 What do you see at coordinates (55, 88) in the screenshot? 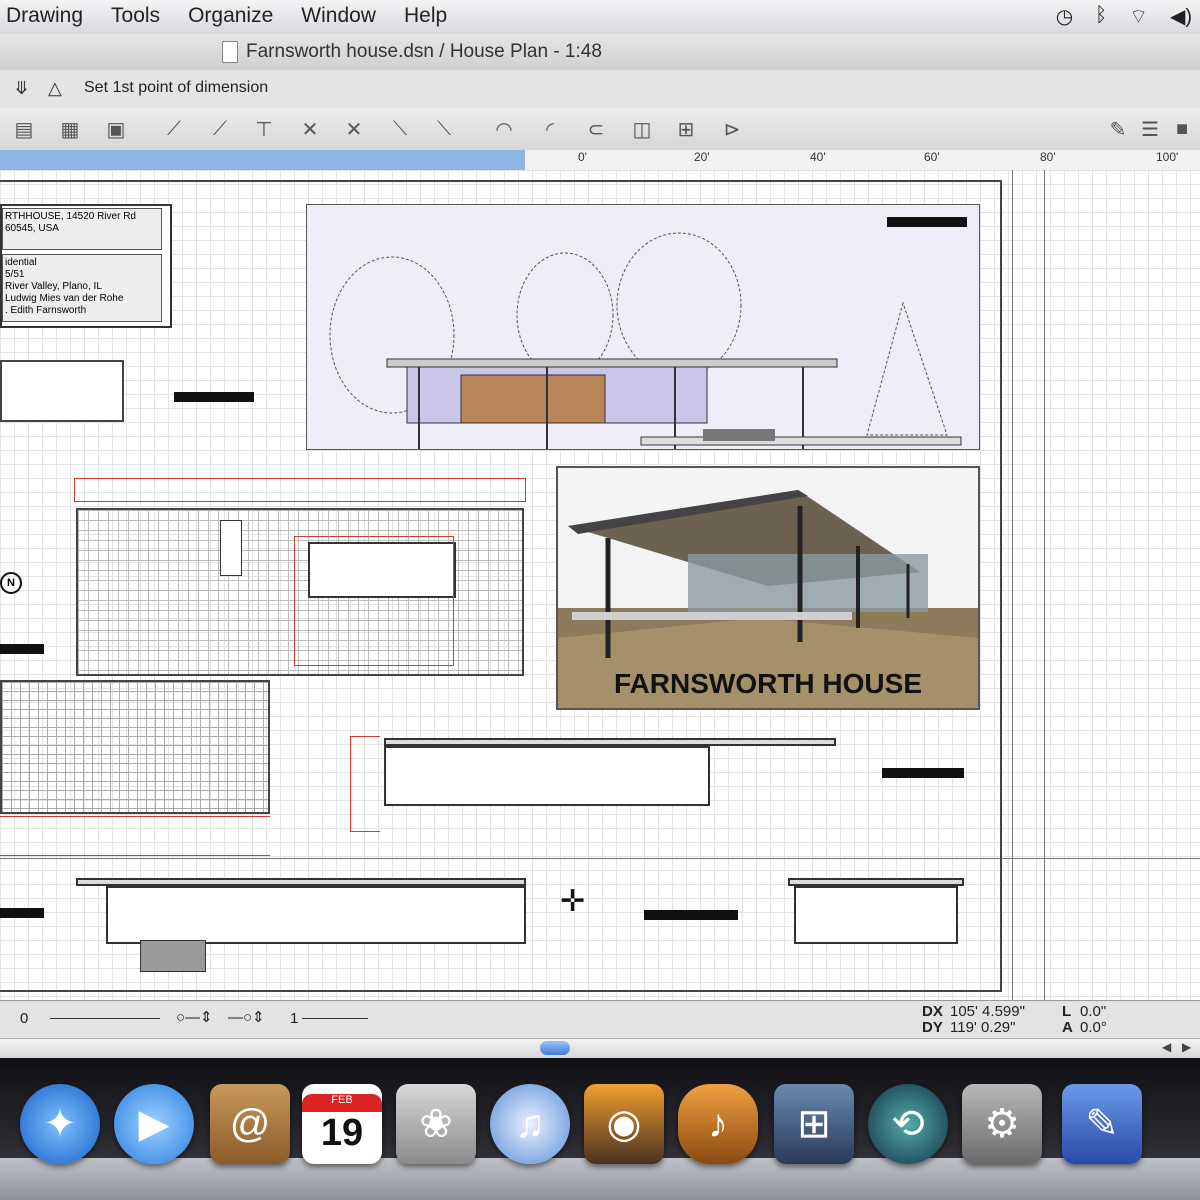
I see `warning-icon: △` at bounding box center [55, 88].